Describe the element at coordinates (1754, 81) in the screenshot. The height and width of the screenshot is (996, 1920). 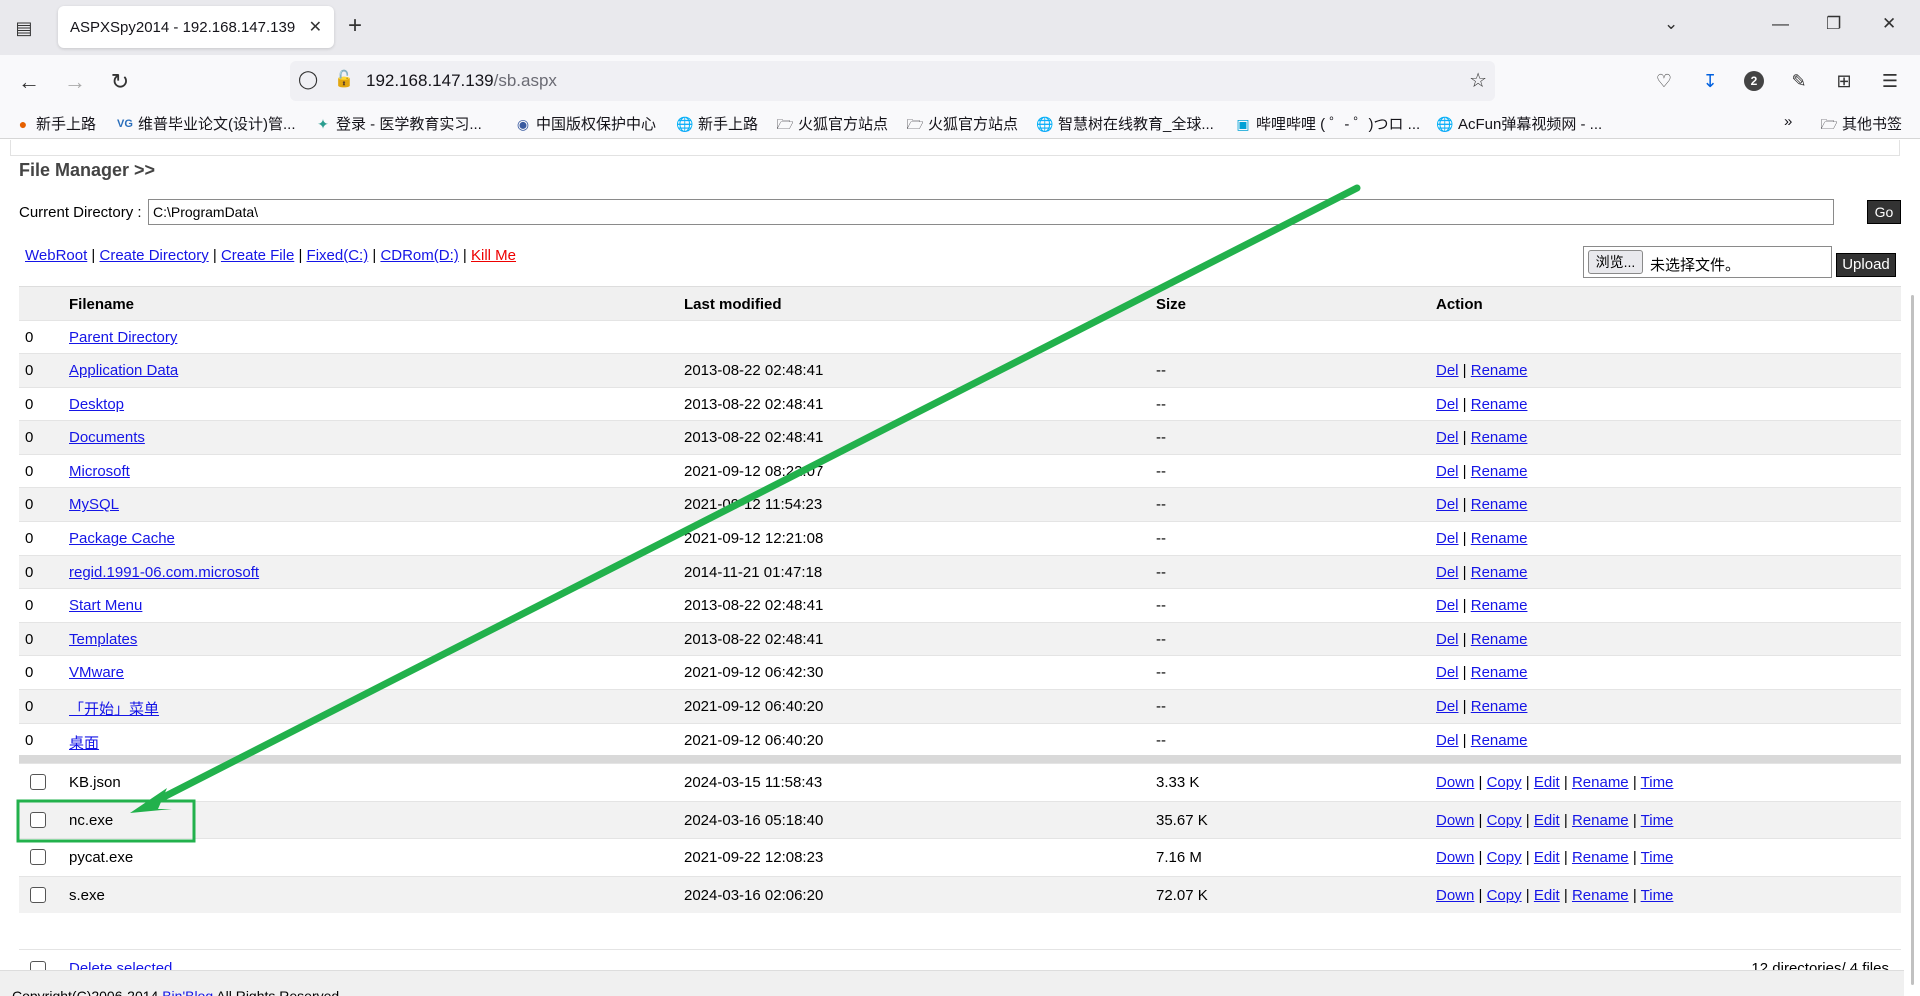
I see `account-badge: 2` at that location.